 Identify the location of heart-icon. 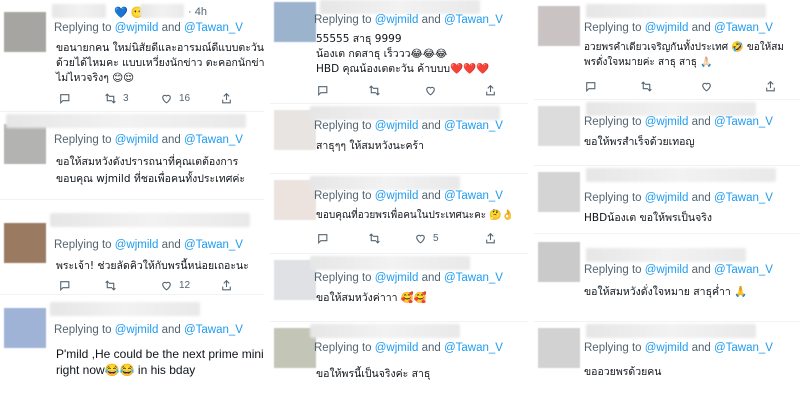
(430, 91).